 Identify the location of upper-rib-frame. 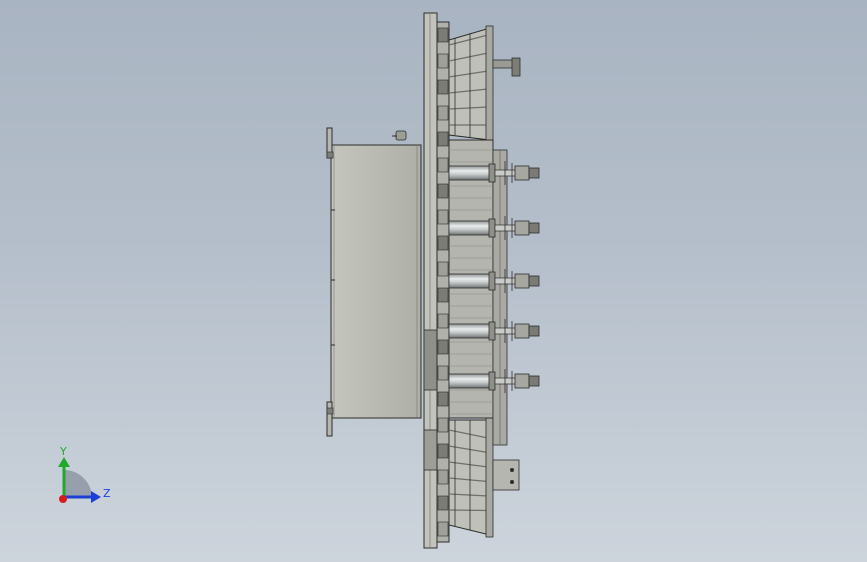
(484, 86).